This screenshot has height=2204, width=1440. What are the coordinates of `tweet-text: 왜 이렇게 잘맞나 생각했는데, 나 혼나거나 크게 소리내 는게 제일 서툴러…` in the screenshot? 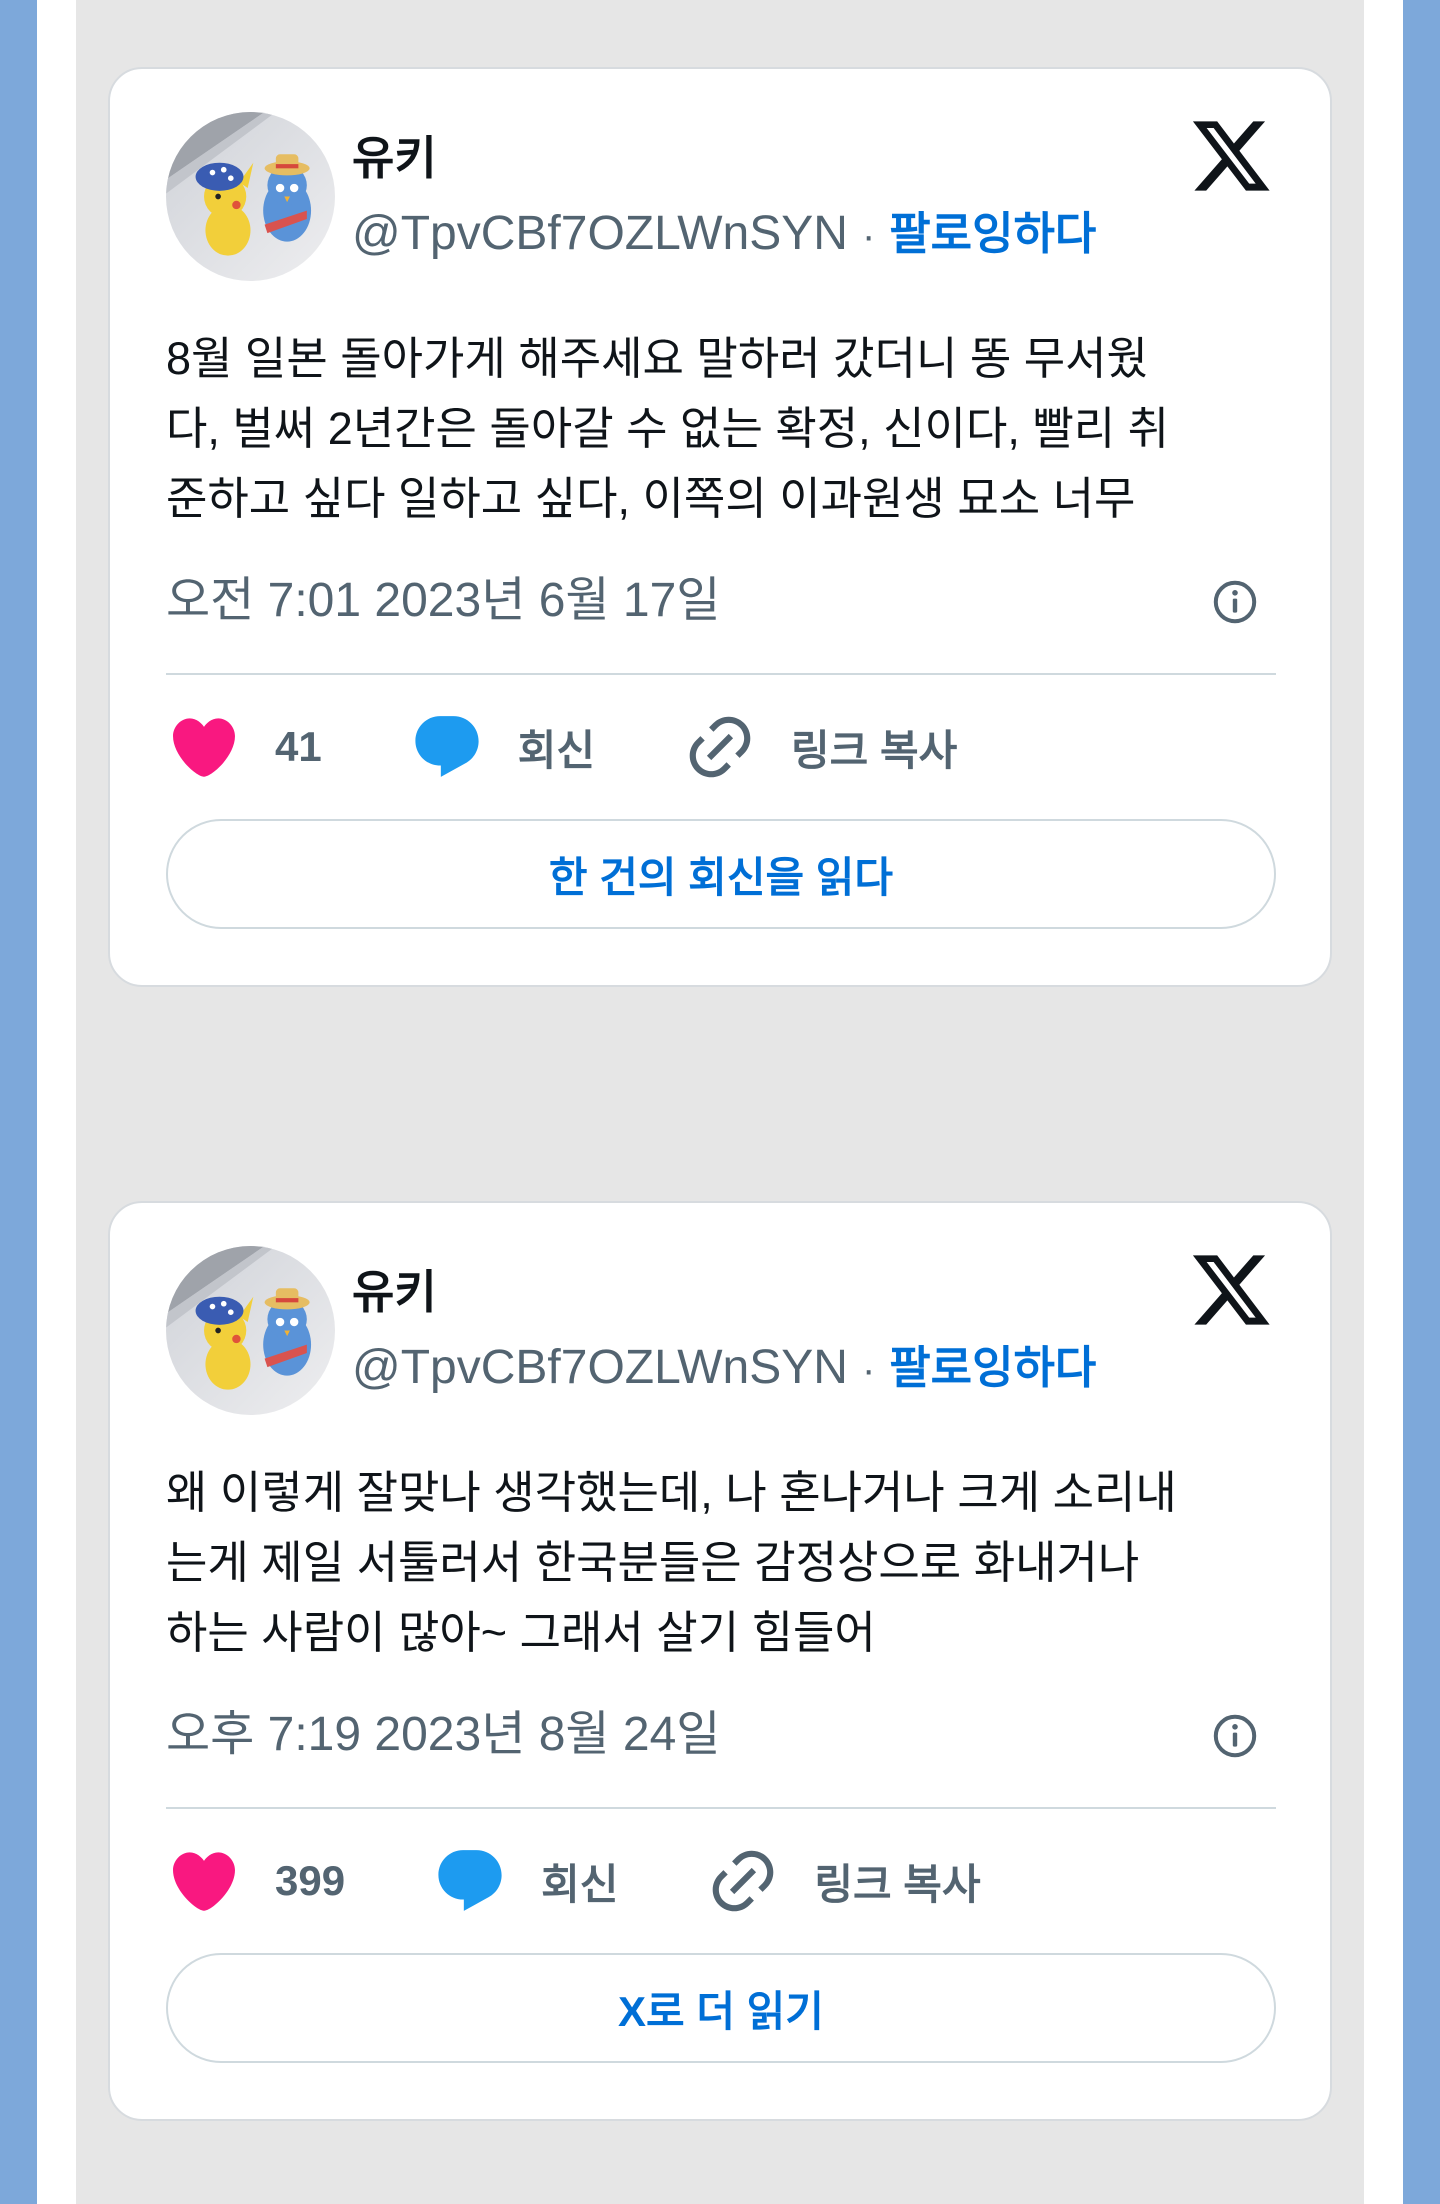 It's located at (721, 1563).